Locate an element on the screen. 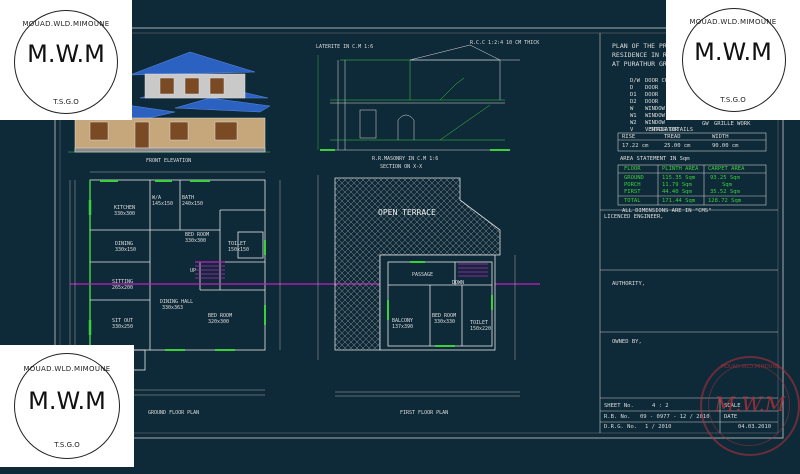  room-sit-out-size: 330x250 is located at coordinates (123, 327).